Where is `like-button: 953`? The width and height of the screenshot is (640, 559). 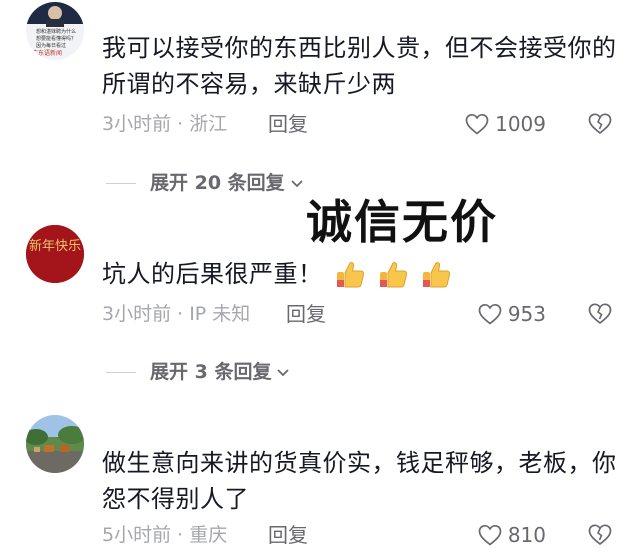
like-button: 953 is located at coordinates (512, 314).